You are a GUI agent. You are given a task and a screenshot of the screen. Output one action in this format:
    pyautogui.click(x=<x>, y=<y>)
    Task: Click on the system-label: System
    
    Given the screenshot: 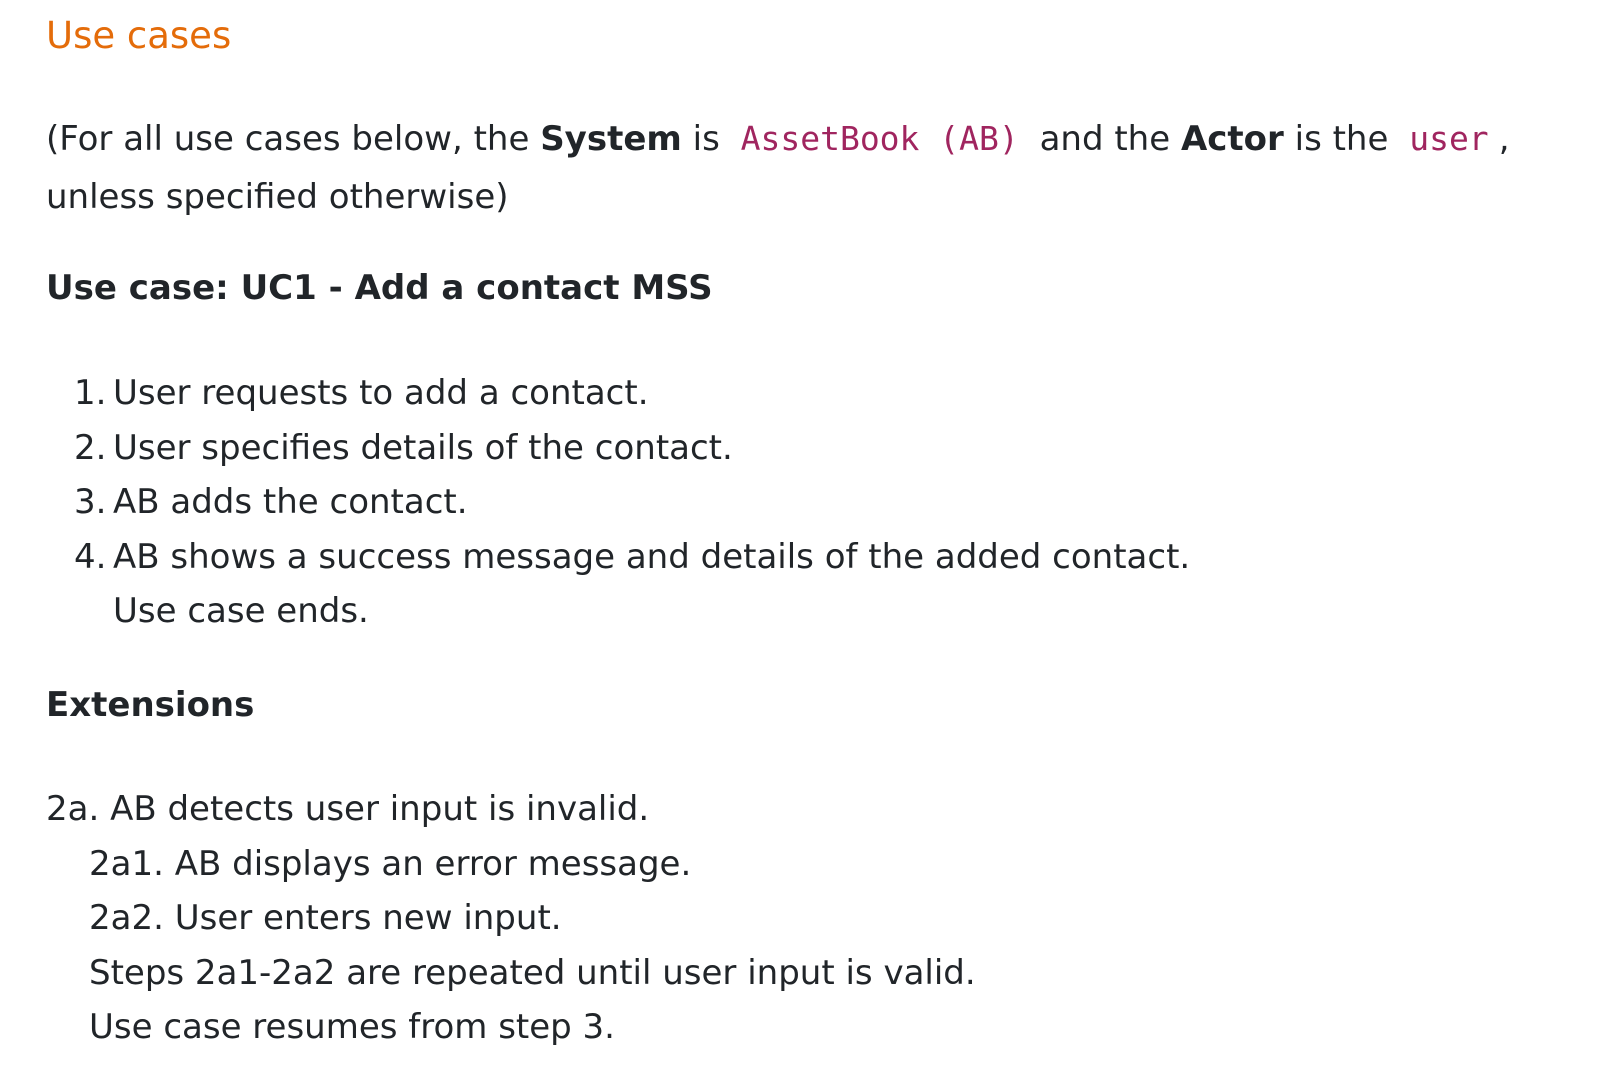 What is the action you would take?
    pyautogui.click(x=611, y=139)
    